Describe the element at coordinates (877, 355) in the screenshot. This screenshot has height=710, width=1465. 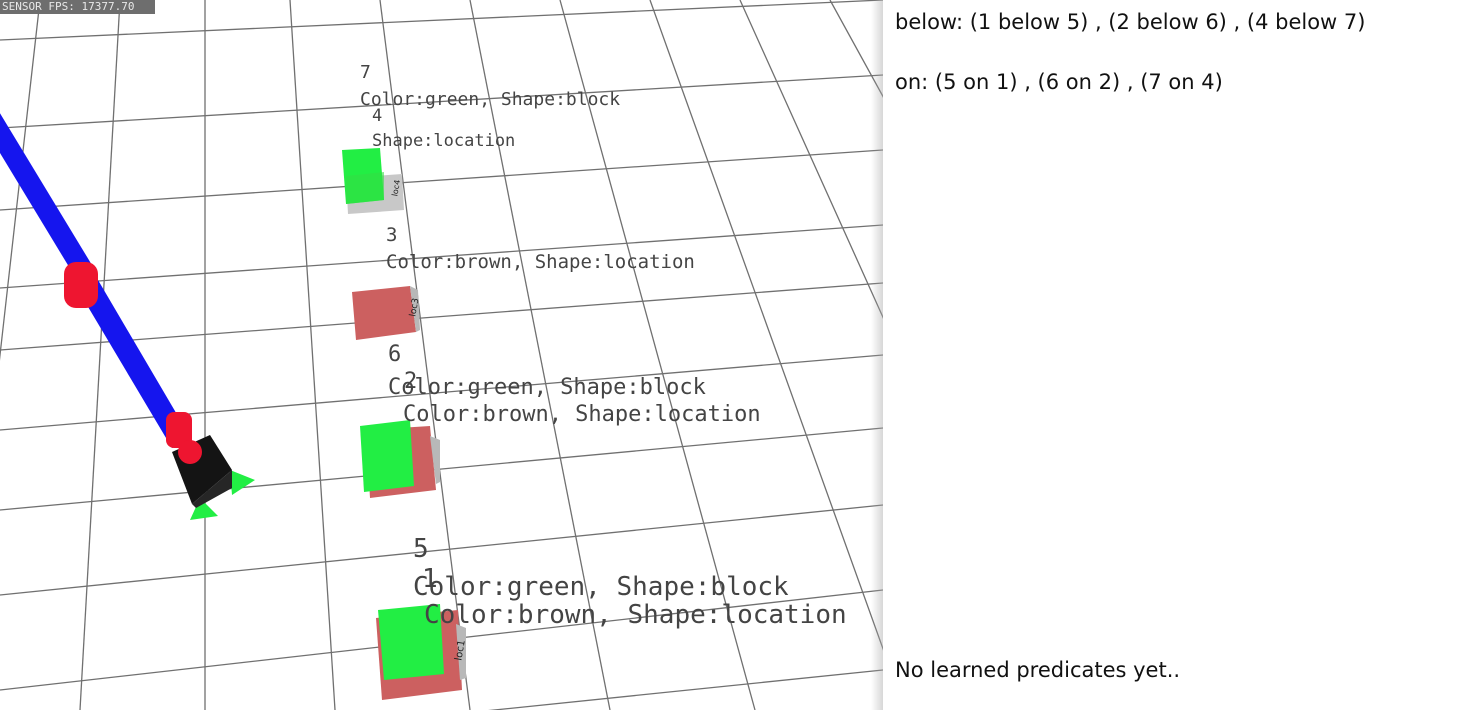
I see `viewport-edge-shadow` at that location.